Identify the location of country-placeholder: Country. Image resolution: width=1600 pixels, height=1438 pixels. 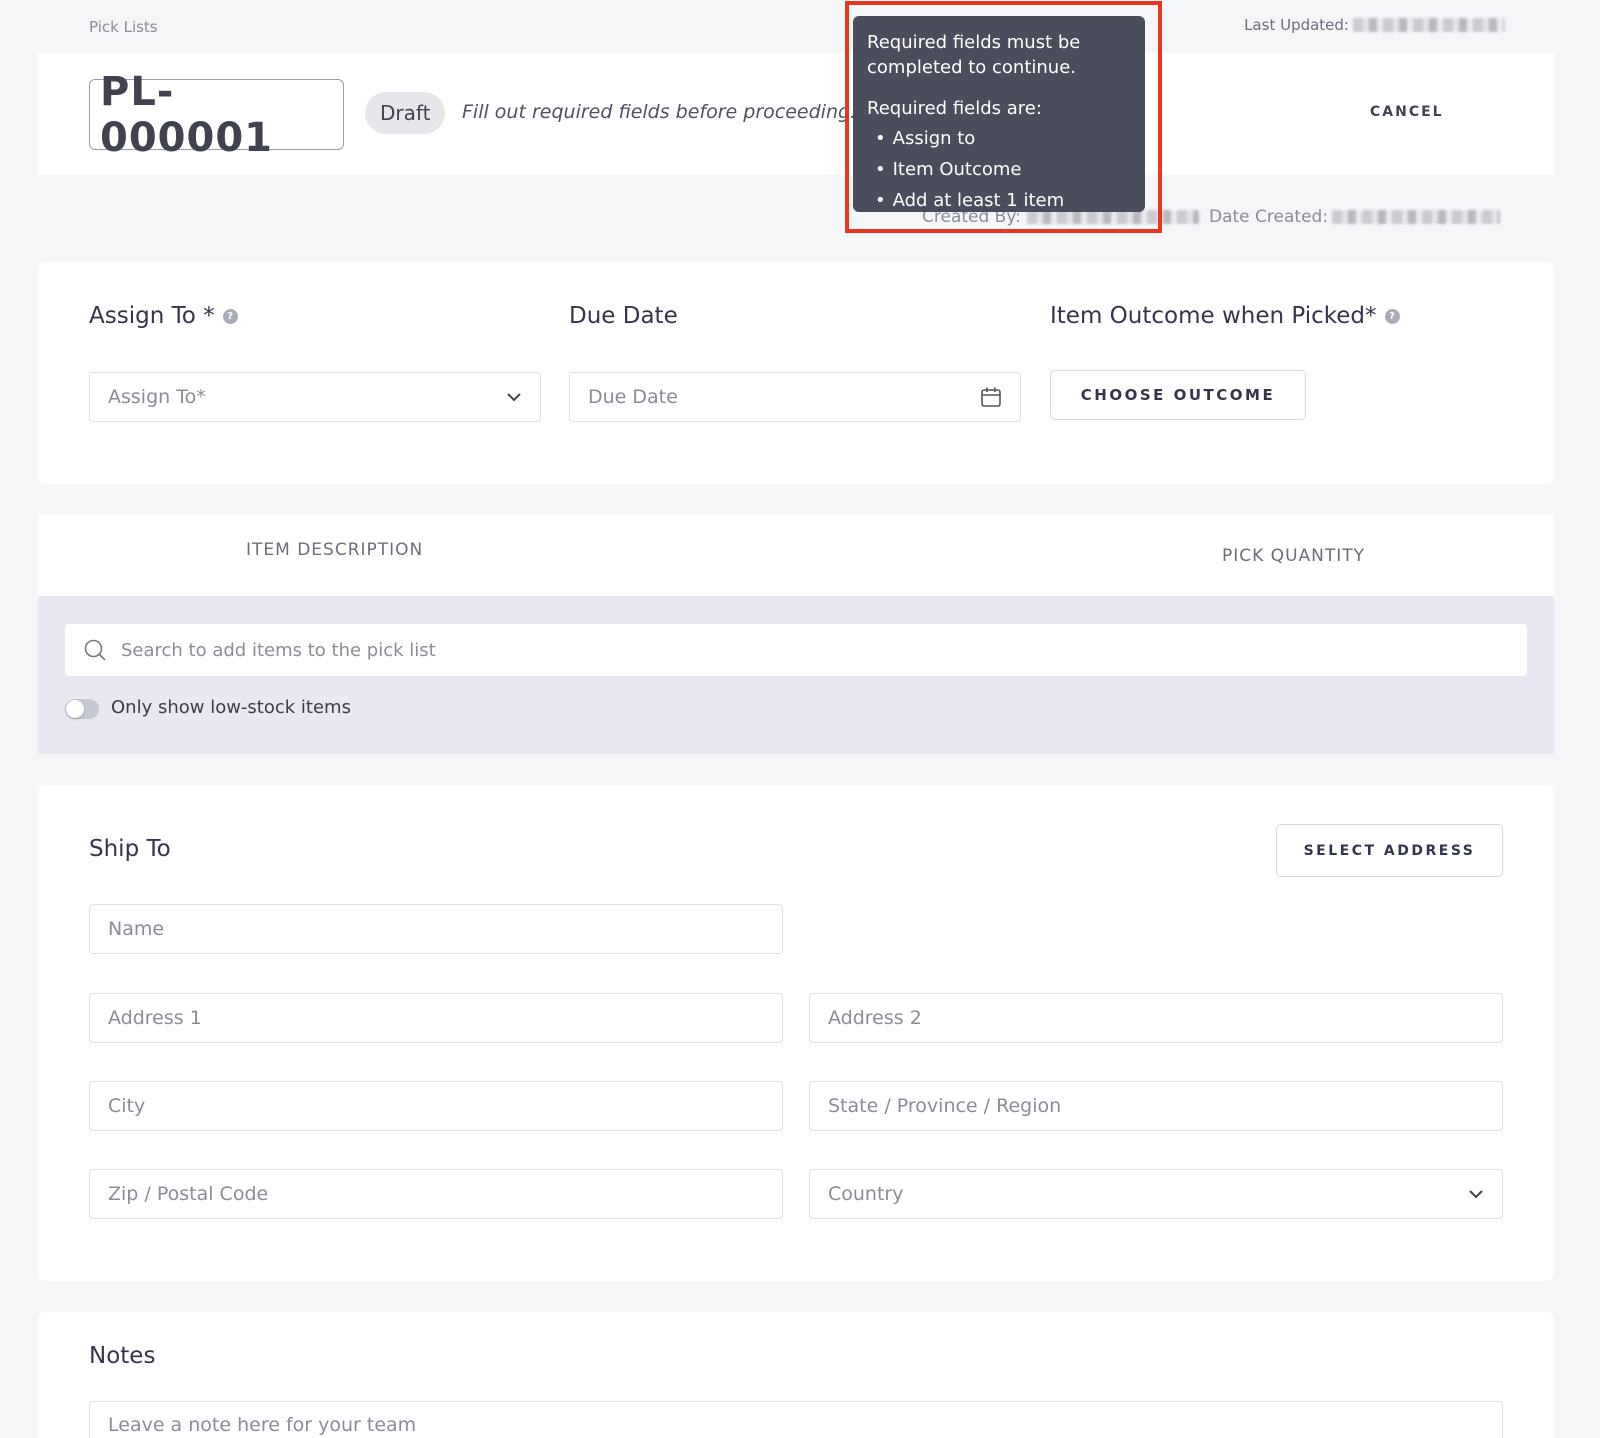
(866, 1194).